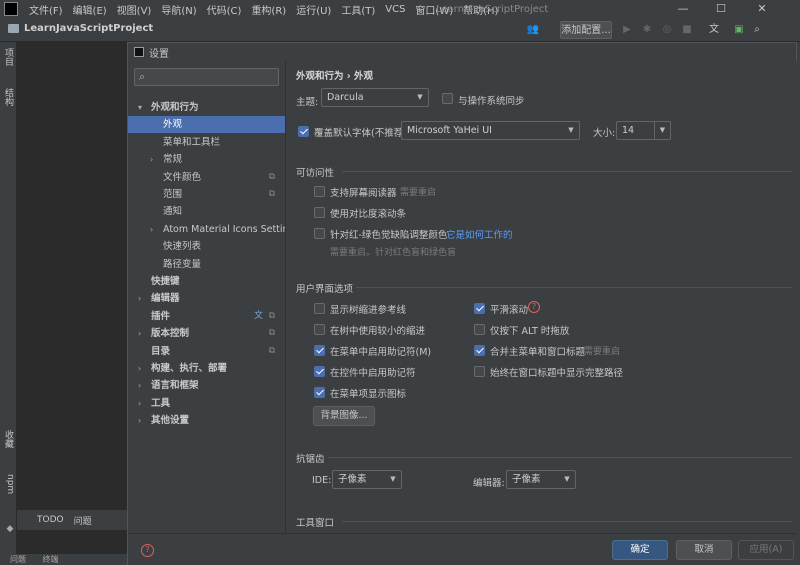 This screenshot has height=565, width=800. I want to click on close-window-button: ✕, so click(762, 9).